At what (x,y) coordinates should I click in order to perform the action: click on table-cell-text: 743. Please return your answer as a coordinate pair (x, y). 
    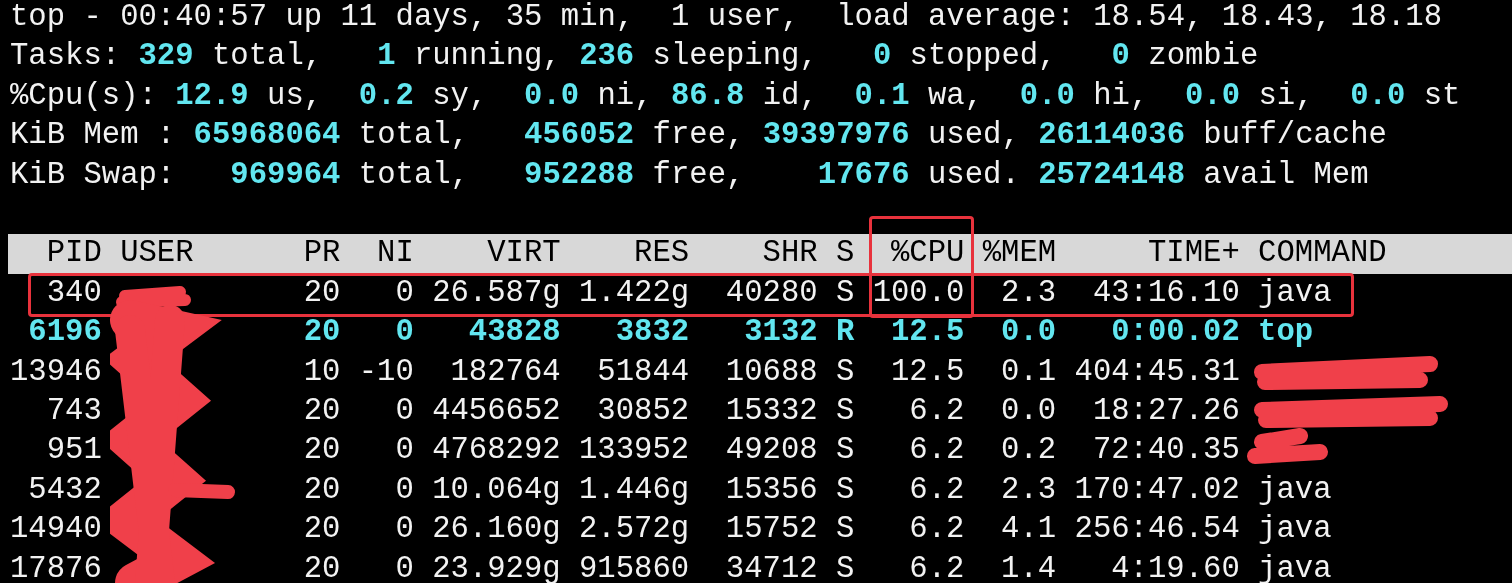
    Looking at the image, I should click on (73, 412).